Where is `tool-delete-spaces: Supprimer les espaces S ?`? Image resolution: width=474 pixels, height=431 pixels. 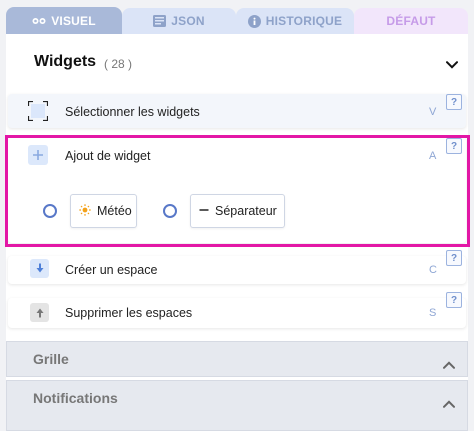
tool-delete-spaces: Supprimer les espaces S ? is located at coordinates (237, 310).